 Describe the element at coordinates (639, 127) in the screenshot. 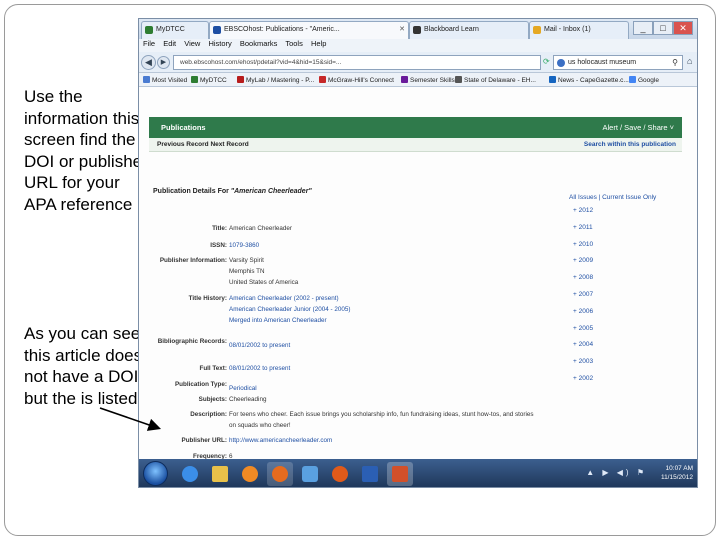

I see `alert-save-share-link: Alert / Save / Share ˅` at that location.